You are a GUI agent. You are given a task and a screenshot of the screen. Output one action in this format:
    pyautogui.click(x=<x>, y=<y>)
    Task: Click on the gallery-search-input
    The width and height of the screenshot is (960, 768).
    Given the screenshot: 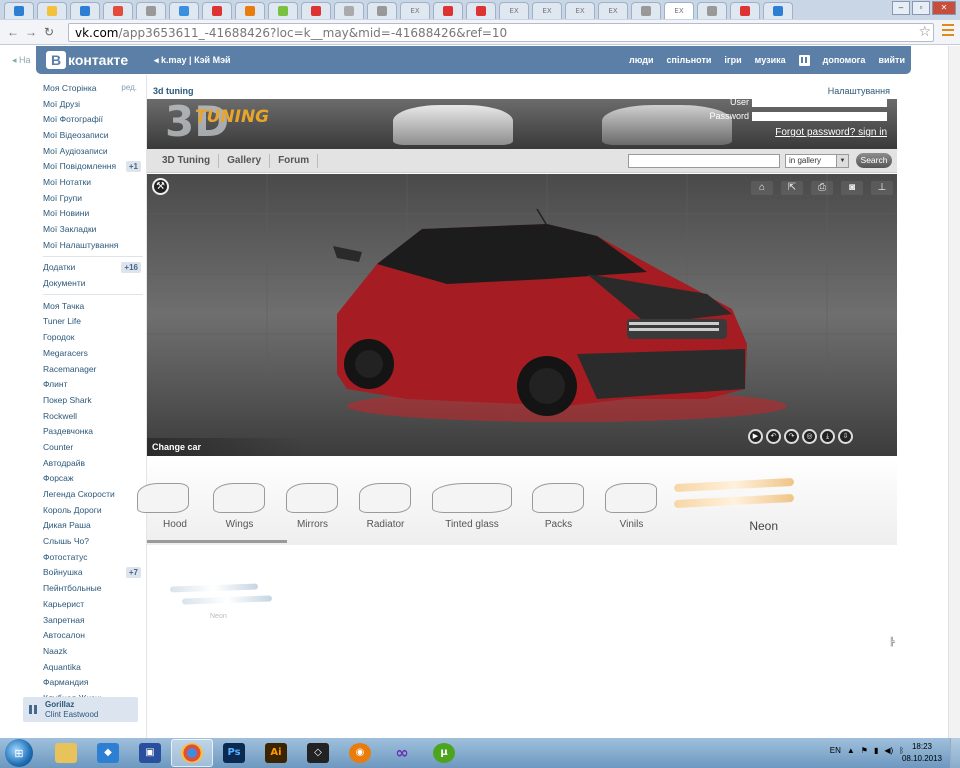 What is the action you would take?
    pyautogui.click(x=704, y=161)
    